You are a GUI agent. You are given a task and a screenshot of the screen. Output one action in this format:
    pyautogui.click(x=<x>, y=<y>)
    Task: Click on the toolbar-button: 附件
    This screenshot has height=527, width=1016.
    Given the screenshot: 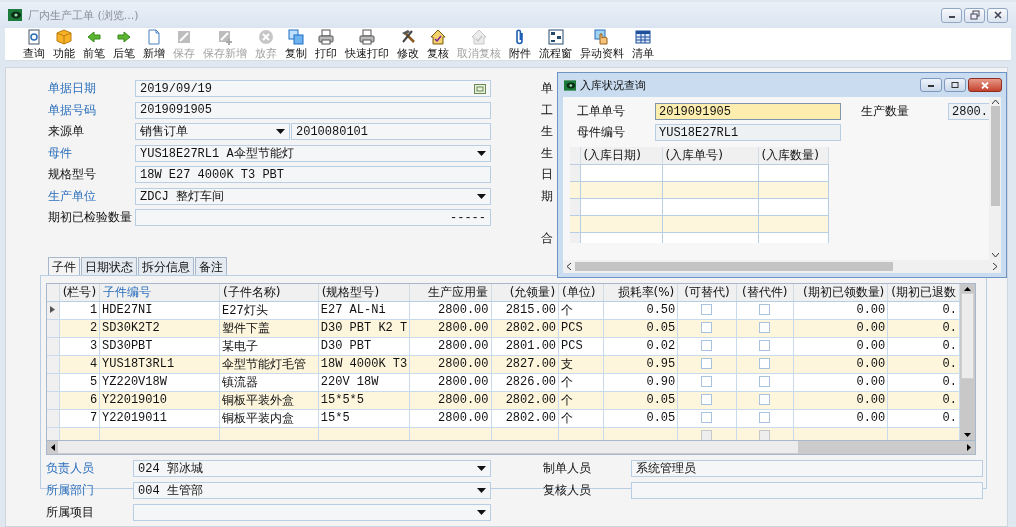 What is the action you would take?
    pyautogui.click(x=520, y=45)
    